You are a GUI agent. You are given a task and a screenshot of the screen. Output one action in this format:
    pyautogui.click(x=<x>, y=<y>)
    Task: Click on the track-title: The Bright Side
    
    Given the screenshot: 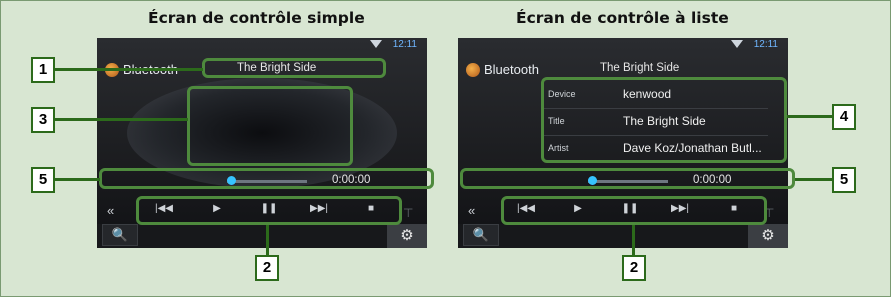 What is the action you would take?
    pyautogui.click(x=640, y=68)
    